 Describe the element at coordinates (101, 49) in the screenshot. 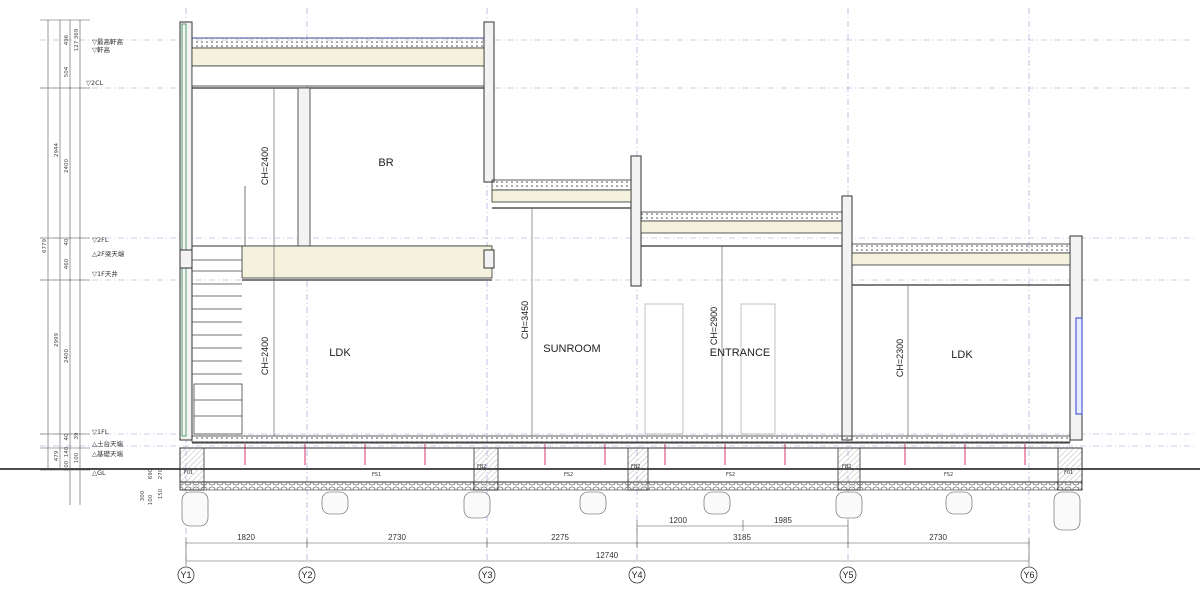

I see `level-eave: ▽軒高` at that location.